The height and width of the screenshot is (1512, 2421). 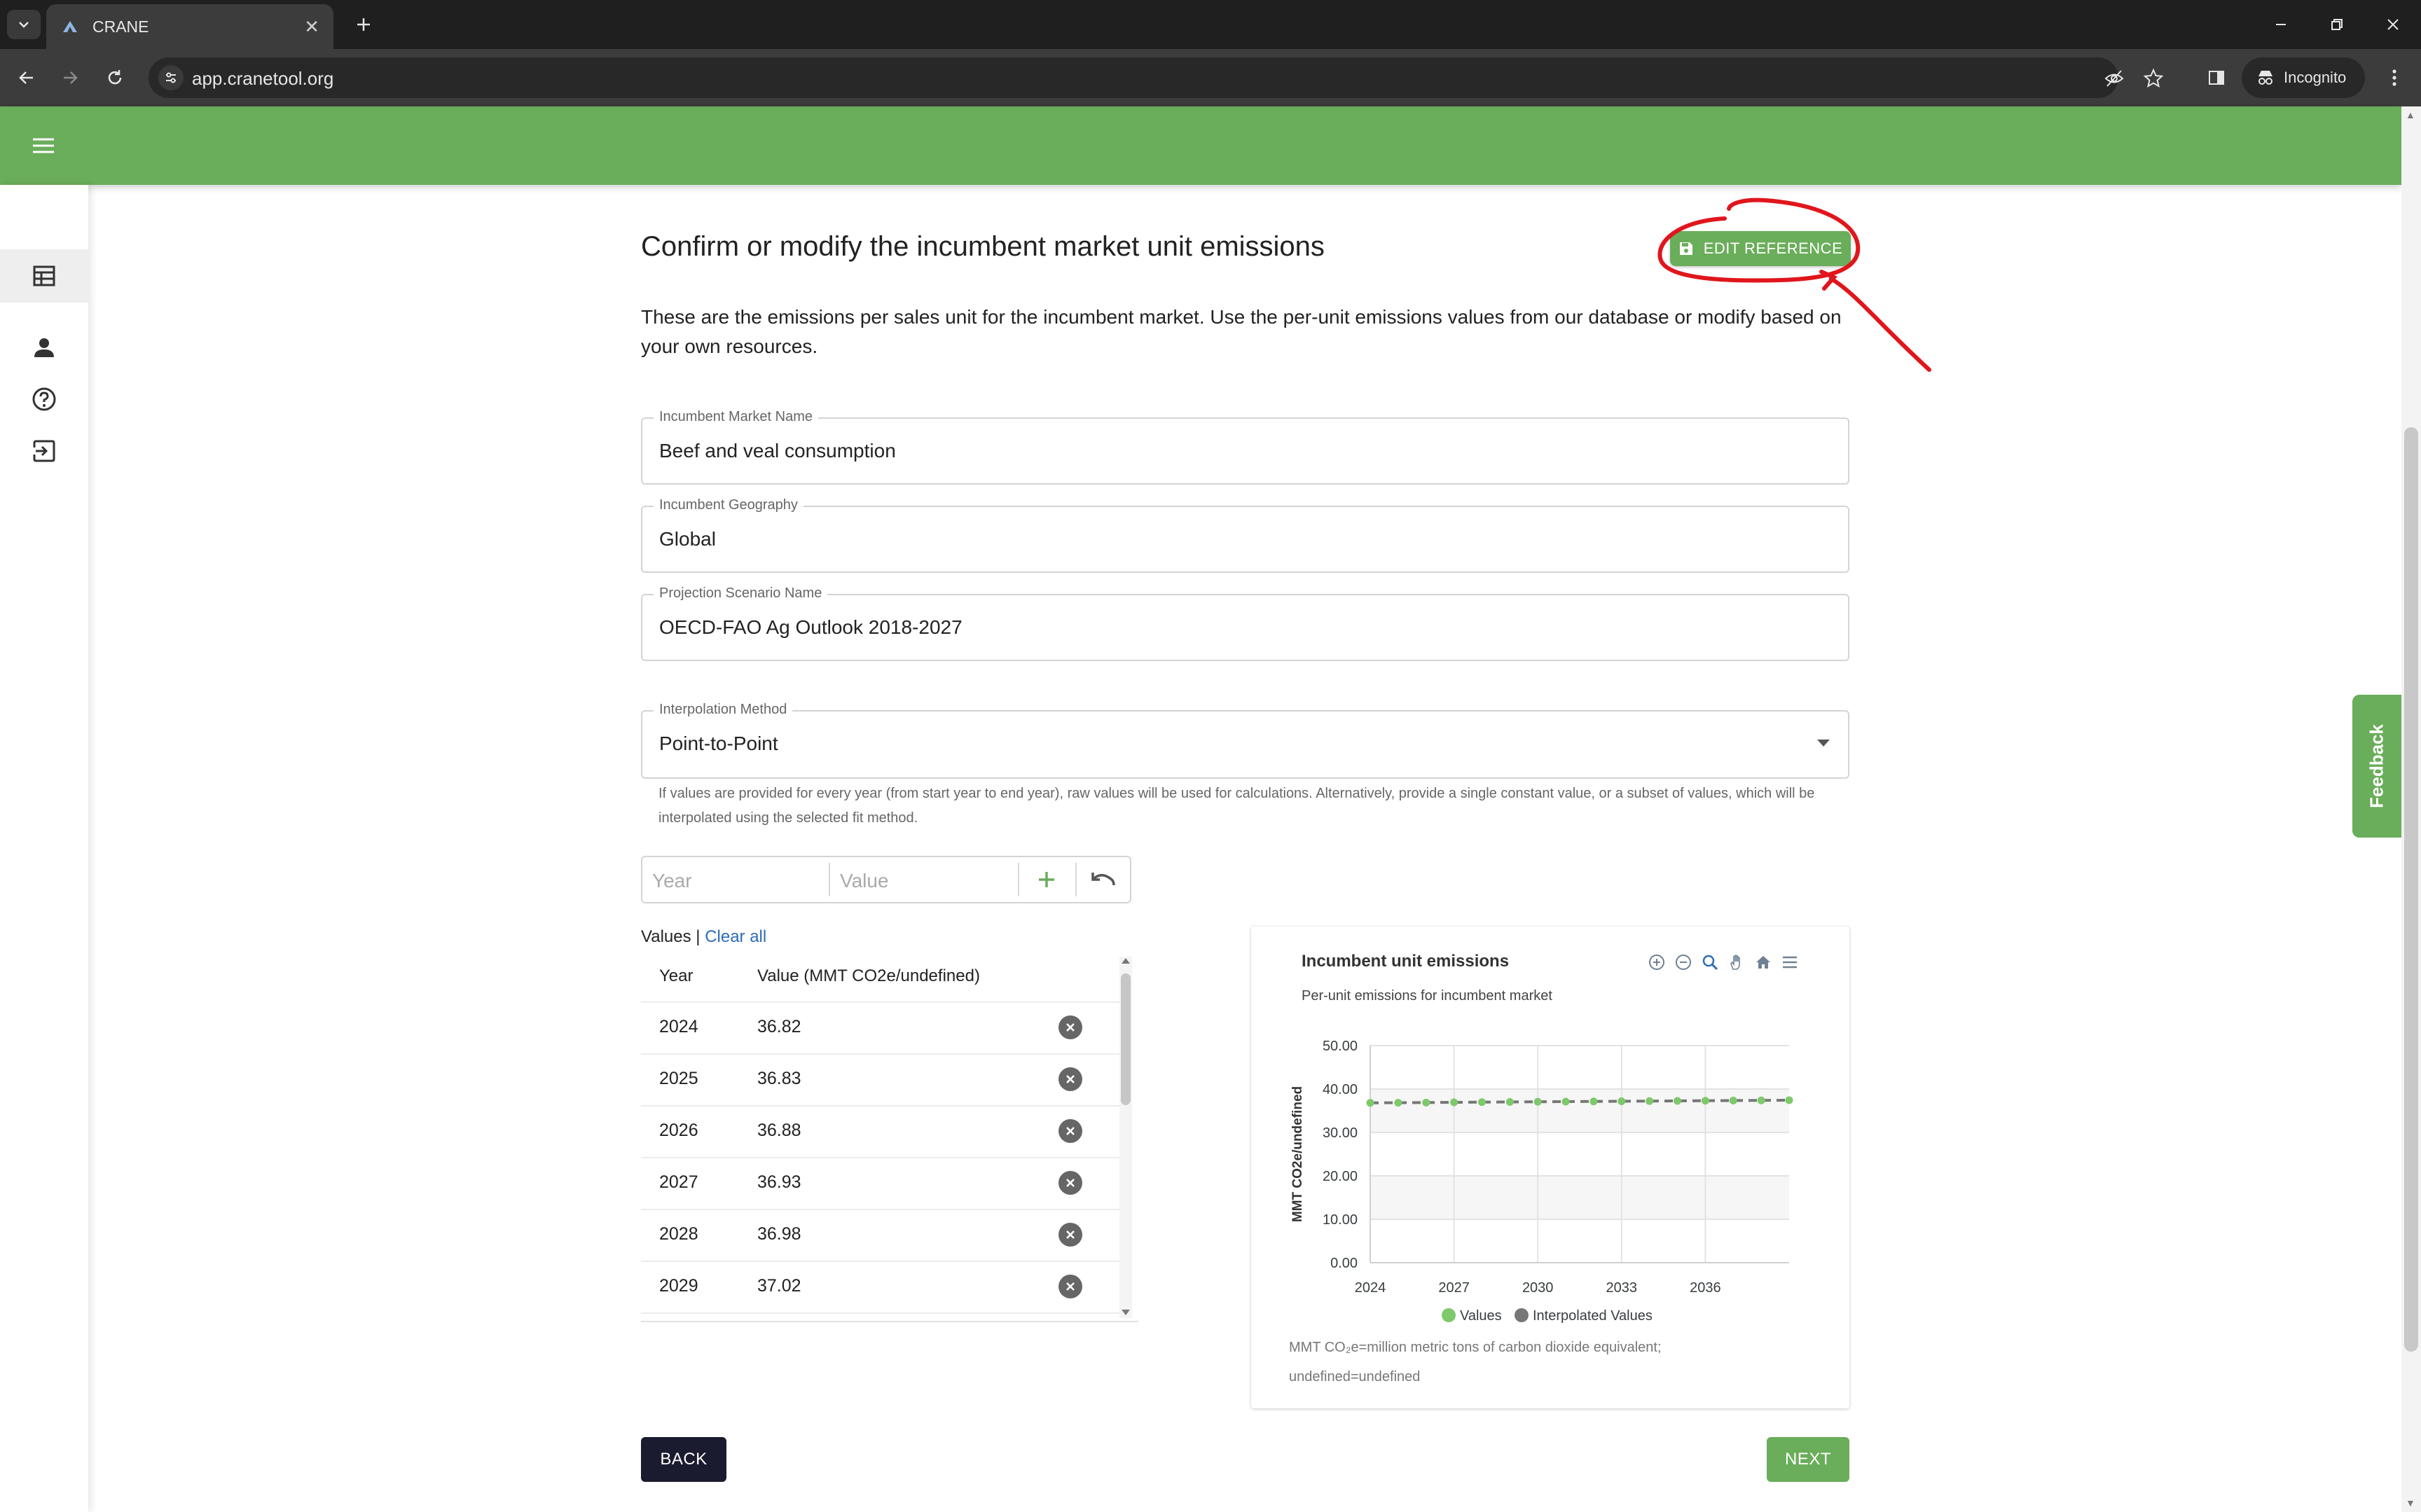 What do you see at coordinates (779, 1079) in the screenshot?
I see `row-value: 36.83` at bounding box center [779, 1079].